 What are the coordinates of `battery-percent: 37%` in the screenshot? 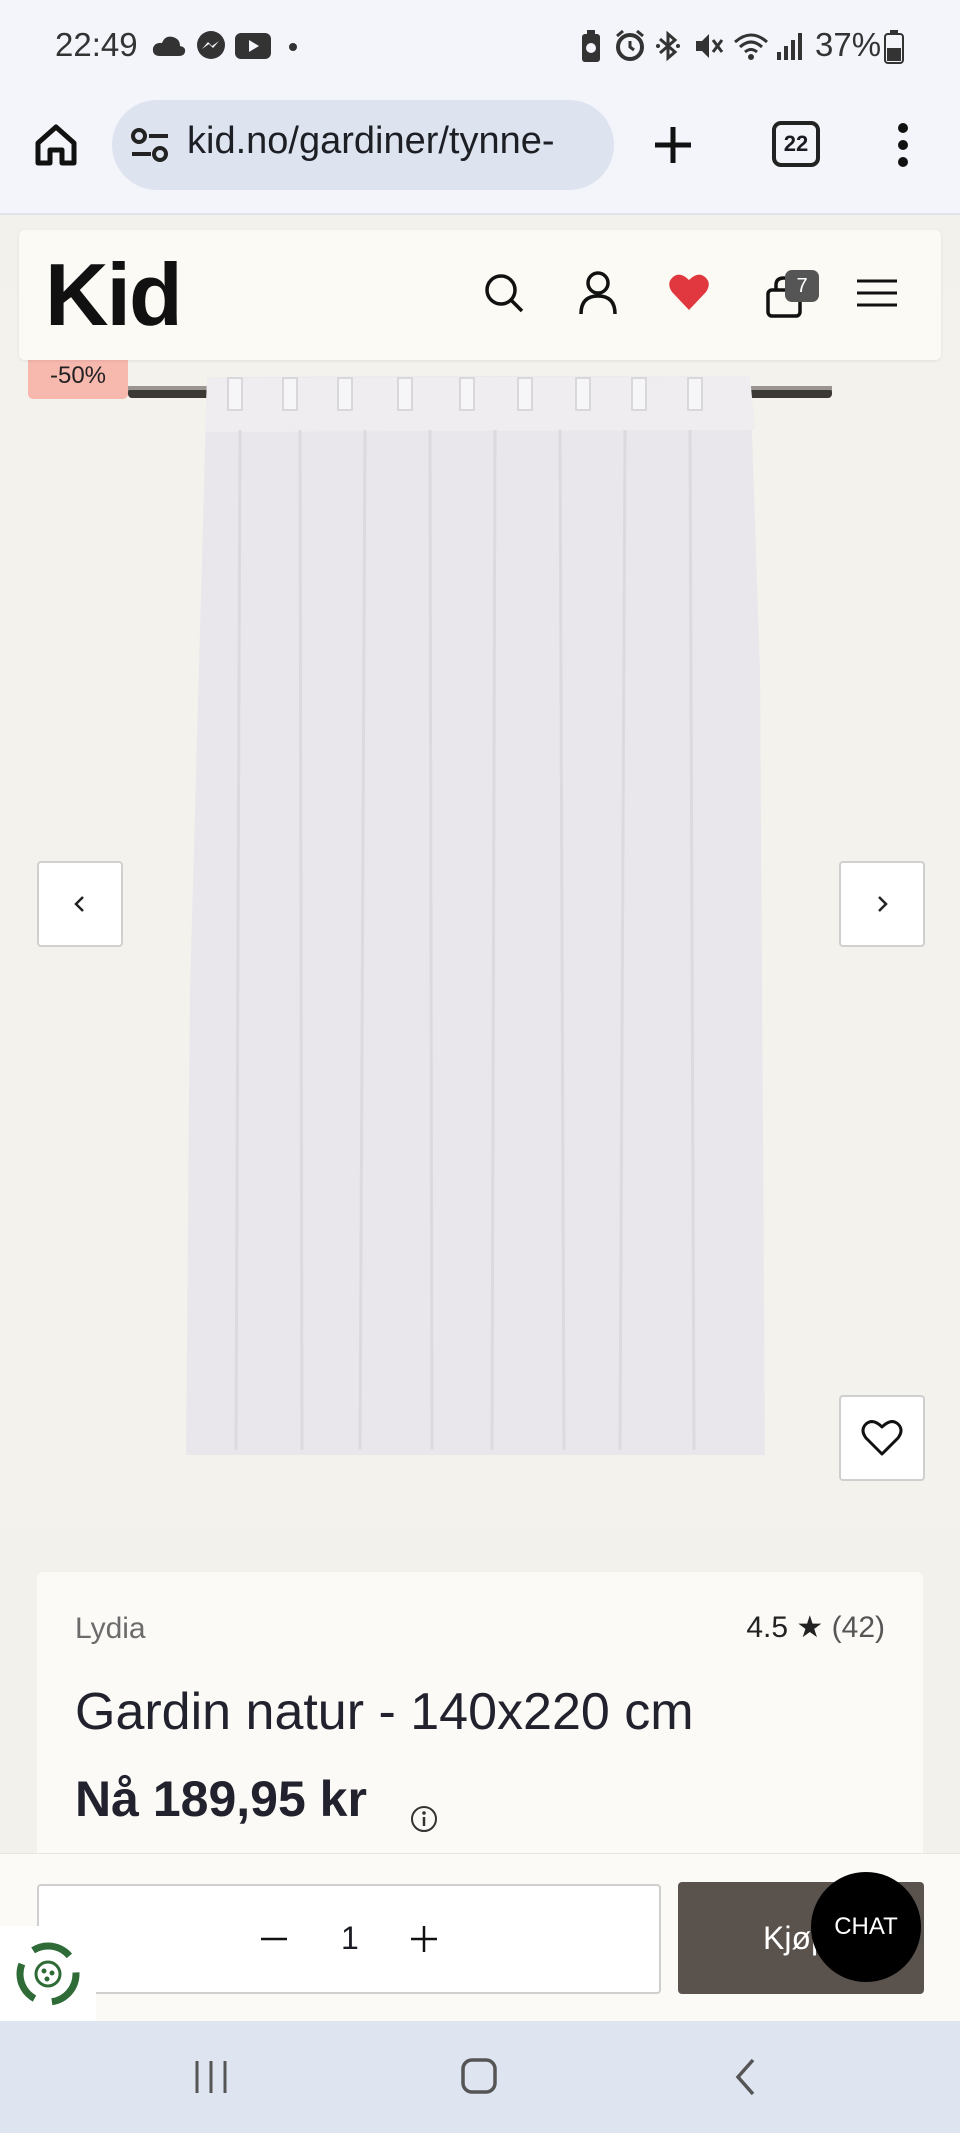 It's located at (848, 44).